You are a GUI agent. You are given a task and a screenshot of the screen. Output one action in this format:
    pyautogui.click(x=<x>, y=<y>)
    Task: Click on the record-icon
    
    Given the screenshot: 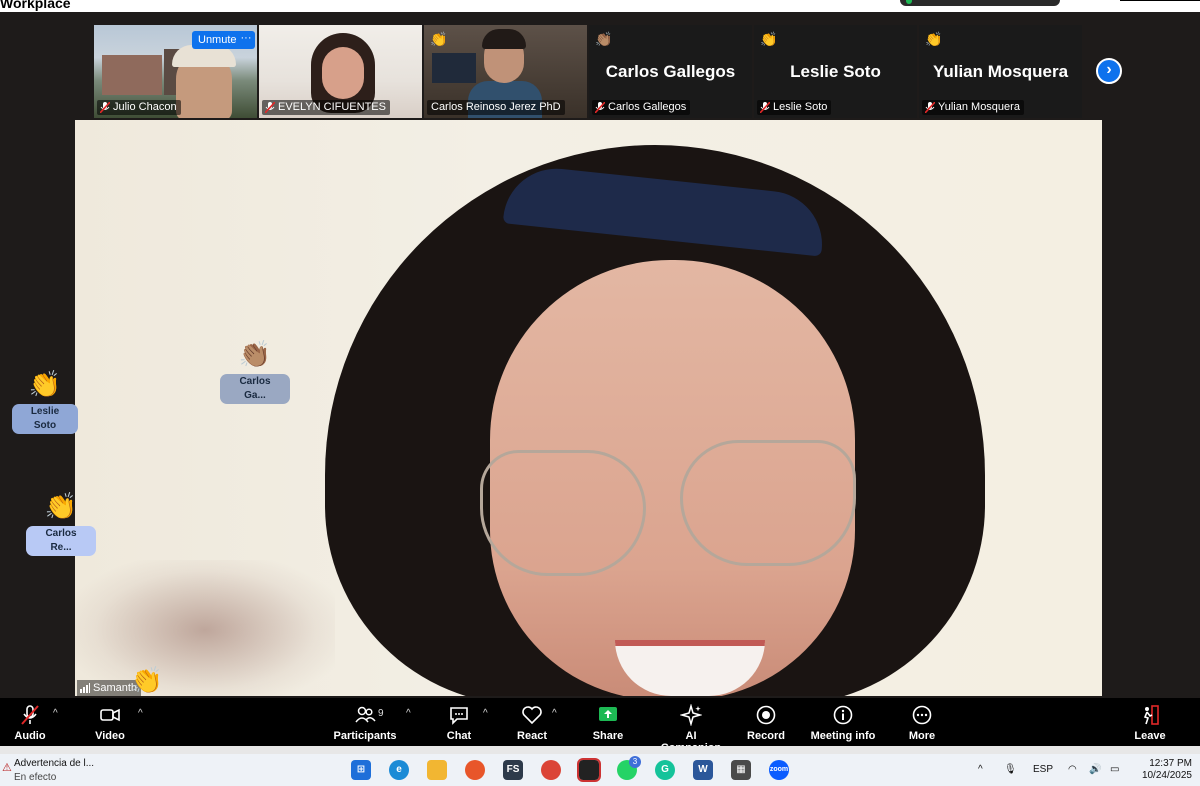 What is the action you would take?
    pyautogui.click(x=766, y=717)
    